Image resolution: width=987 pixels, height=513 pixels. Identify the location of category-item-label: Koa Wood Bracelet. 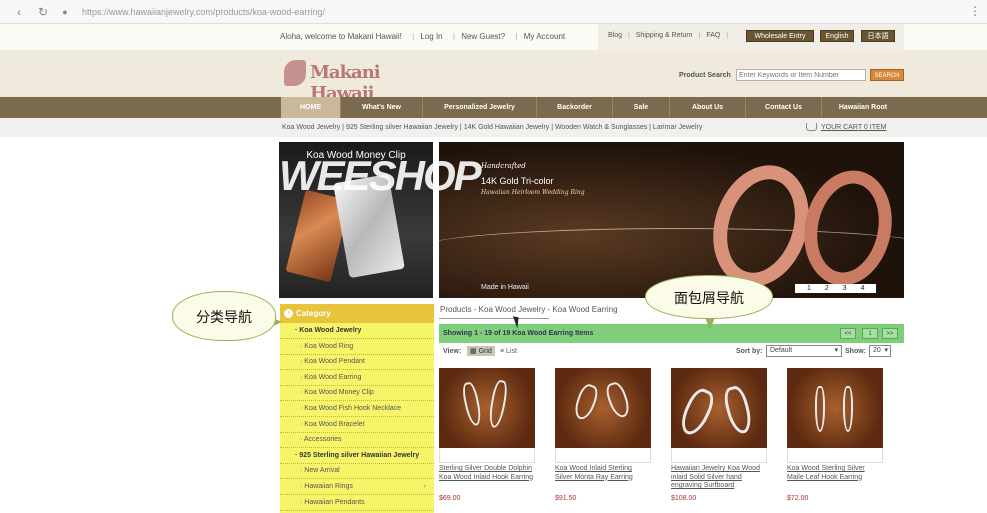
(334, 424).